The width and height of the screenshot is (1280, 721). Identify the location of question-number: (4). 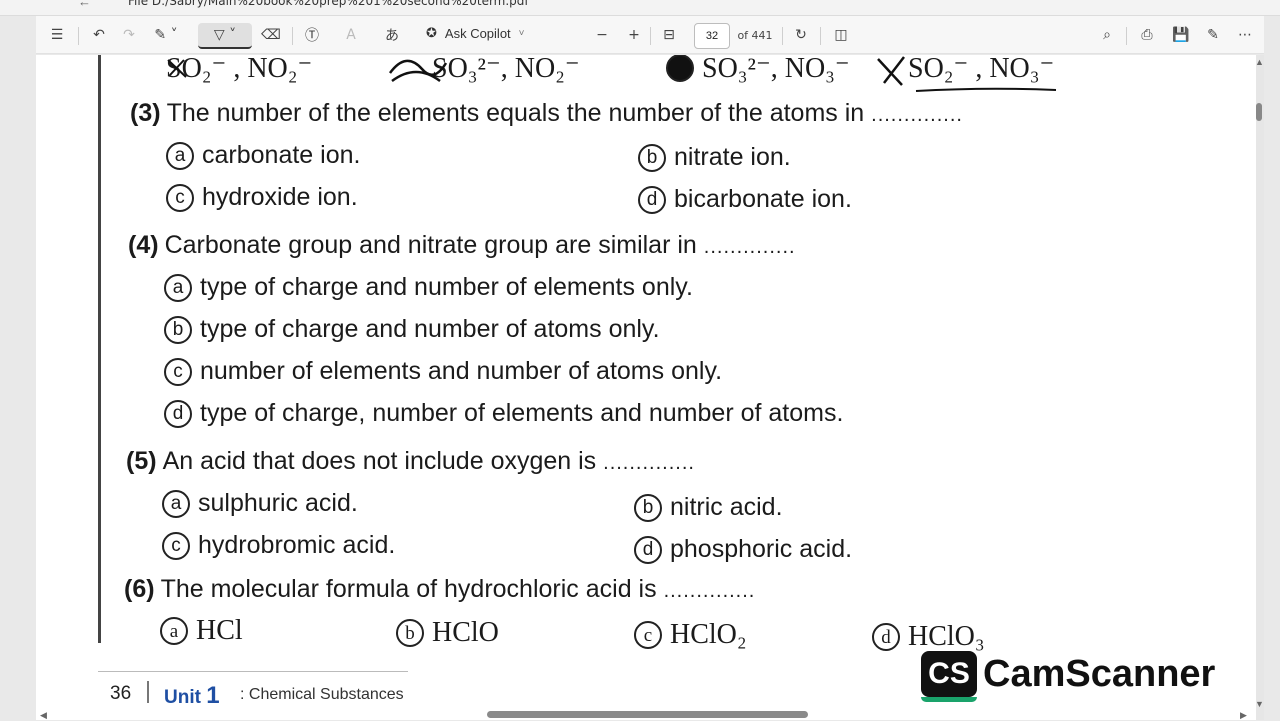
(143, 245).